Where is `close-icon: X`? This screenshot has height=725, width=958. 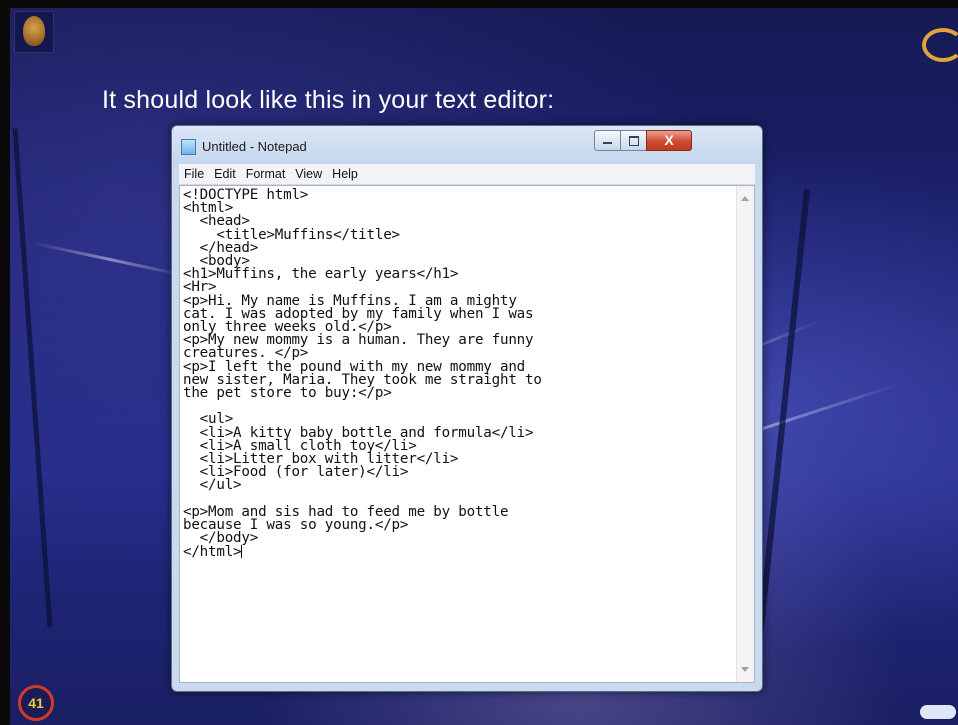
close-icon: X is located at coordinates (669, 140).